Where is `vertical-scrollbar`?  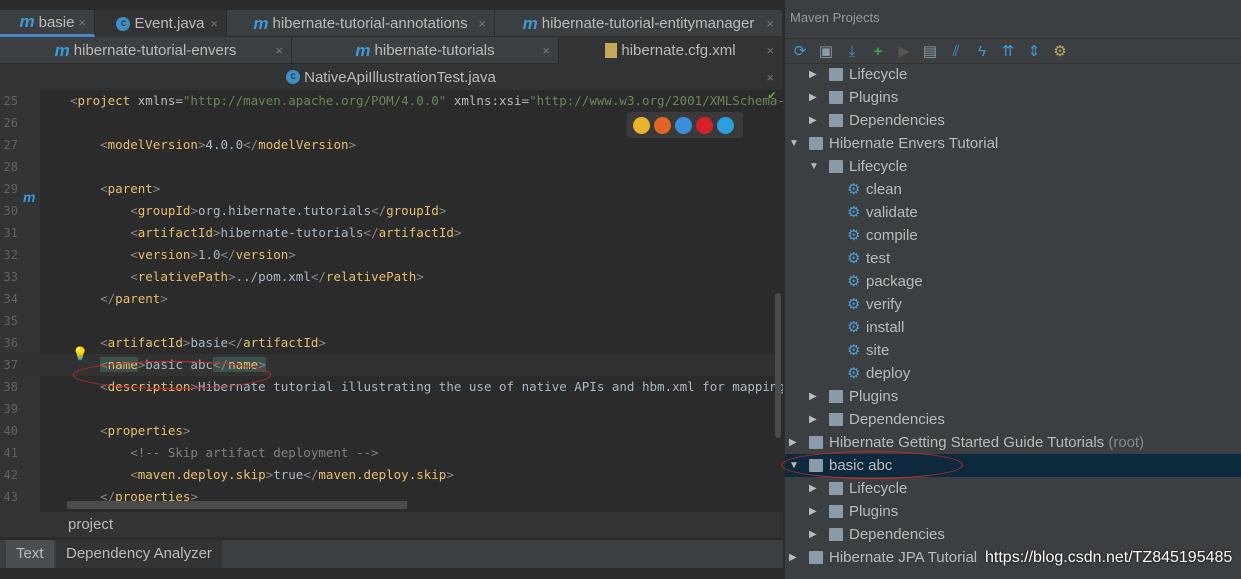 vertical-scrollbar is located at coordinates (778, 365).